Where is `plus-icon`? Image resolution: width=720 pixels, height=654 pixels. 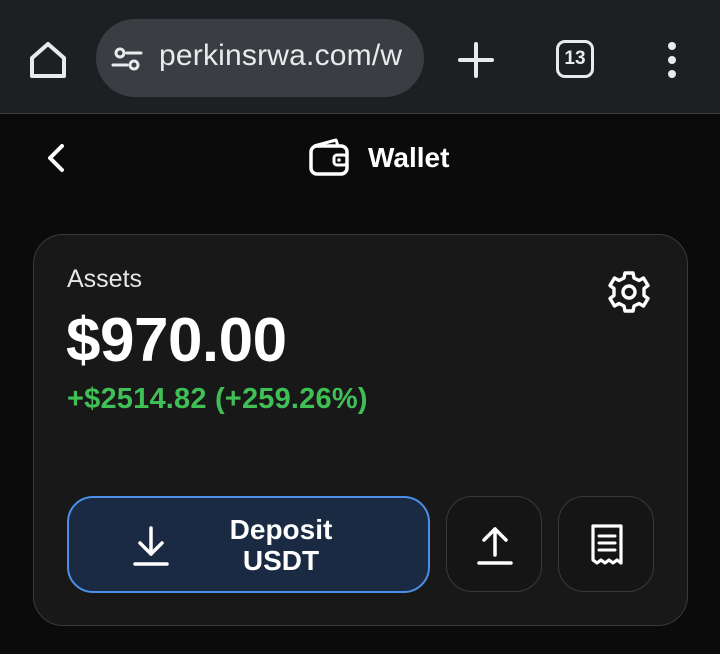
plus-icon is located at coordinates (476, 60).